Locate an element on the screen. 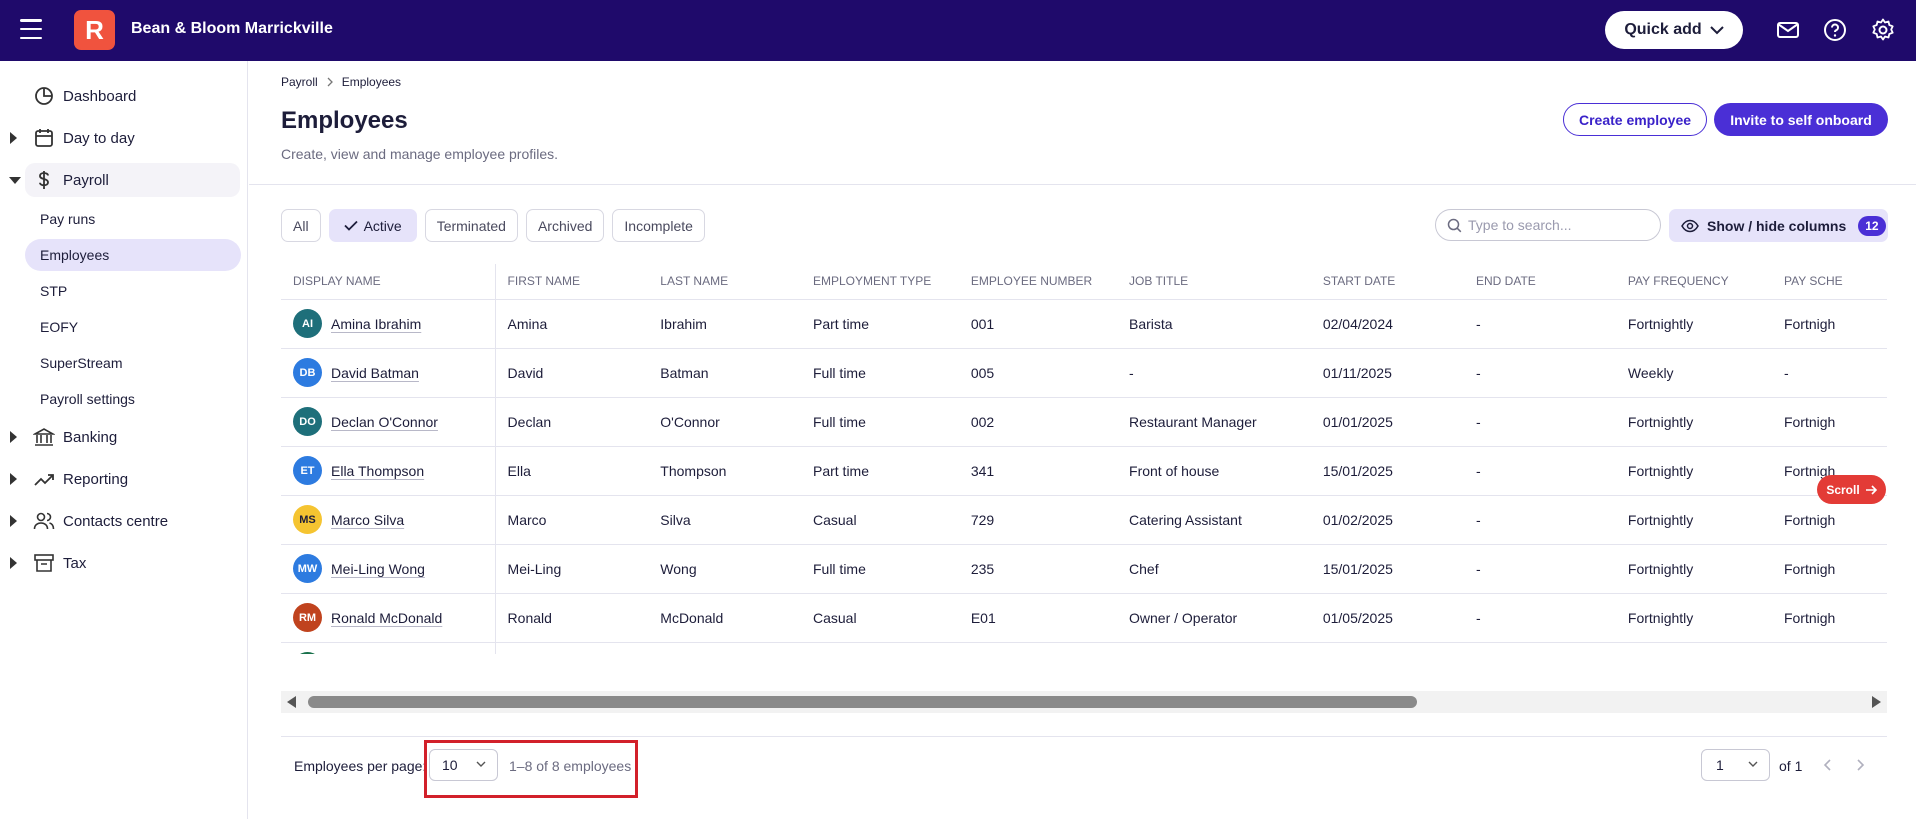  filter-active: Active is located at coordinates (372, 225).